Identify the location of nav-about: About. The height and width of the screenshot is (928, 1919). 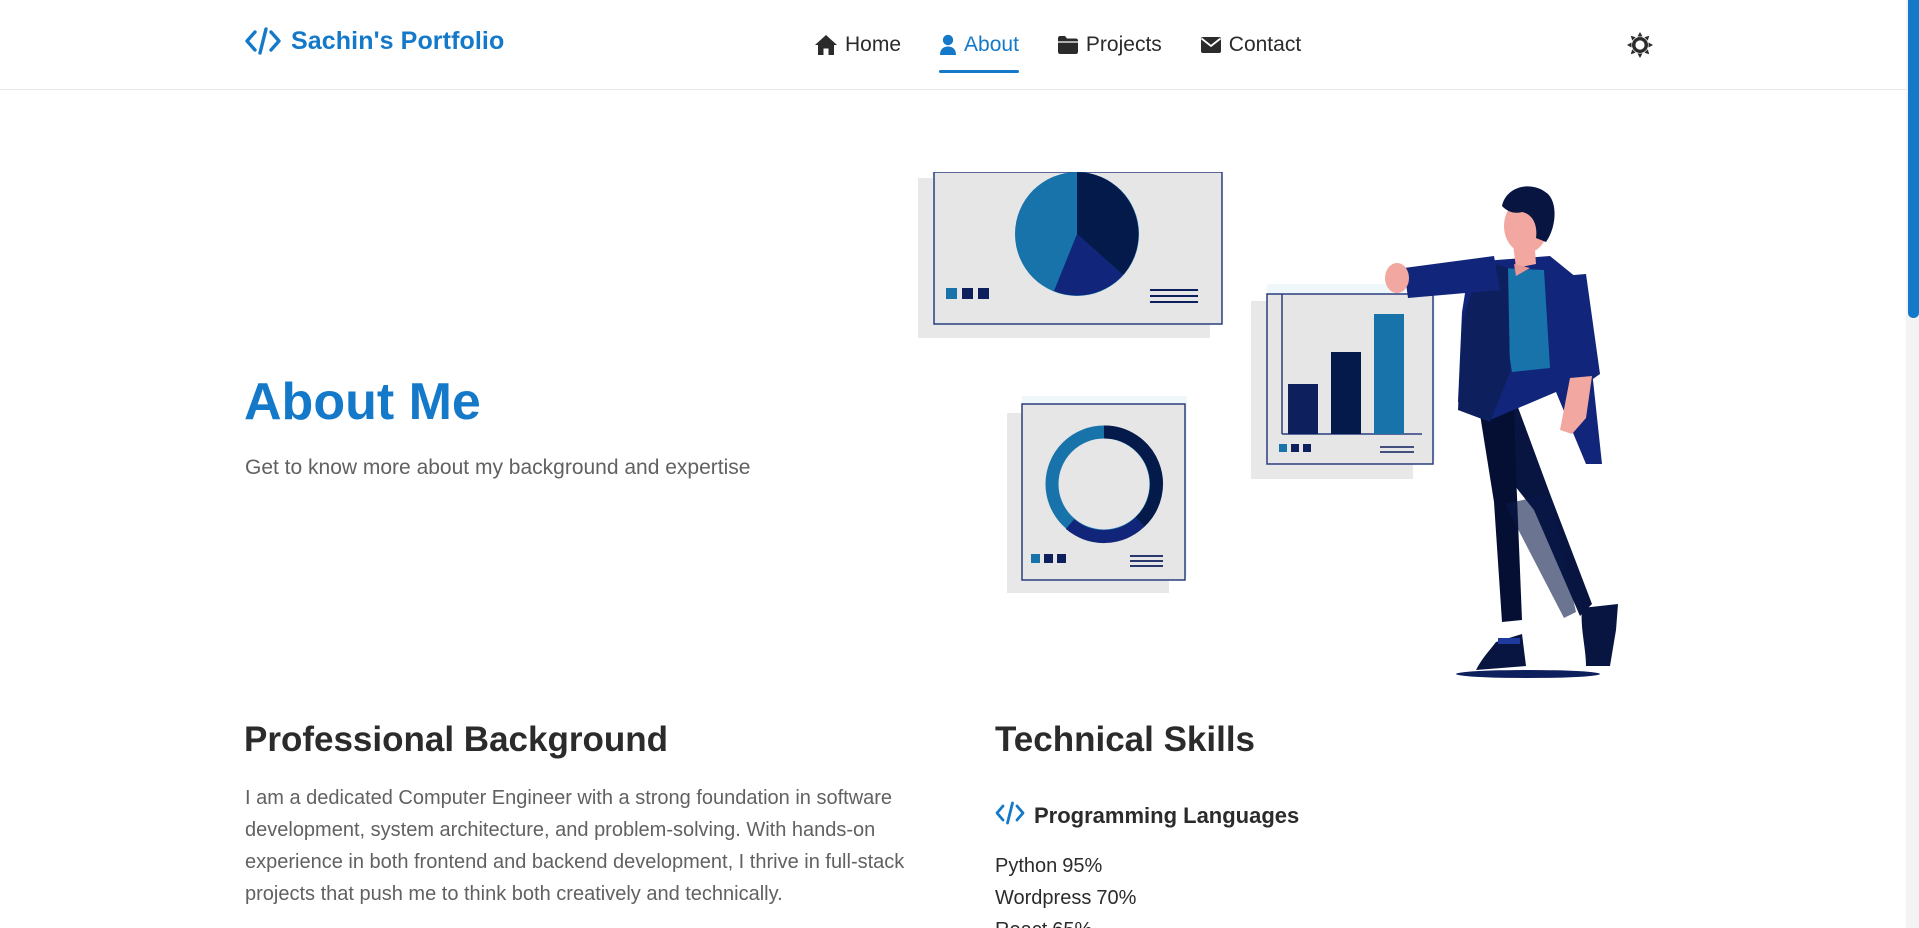
(979, 51).